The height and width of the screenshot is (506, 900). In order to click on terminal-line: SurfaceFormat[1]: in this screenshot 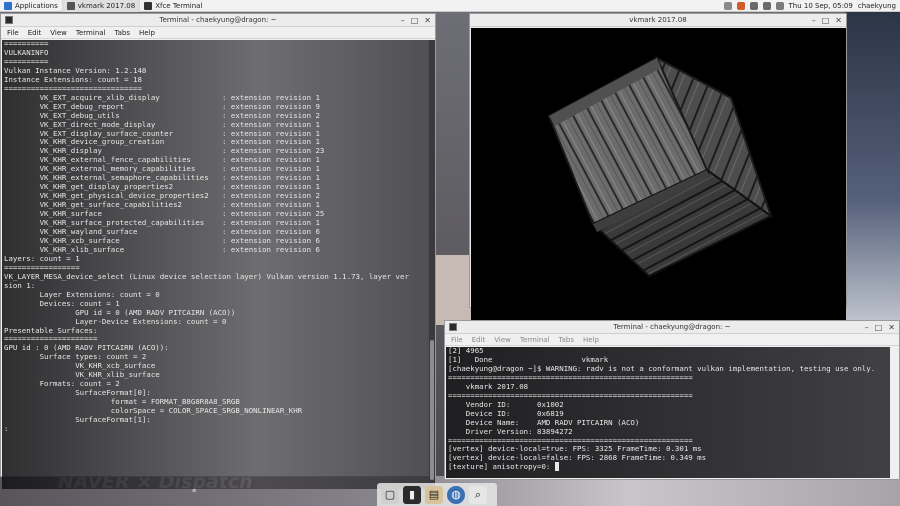, I will do `click(77, 420)`.